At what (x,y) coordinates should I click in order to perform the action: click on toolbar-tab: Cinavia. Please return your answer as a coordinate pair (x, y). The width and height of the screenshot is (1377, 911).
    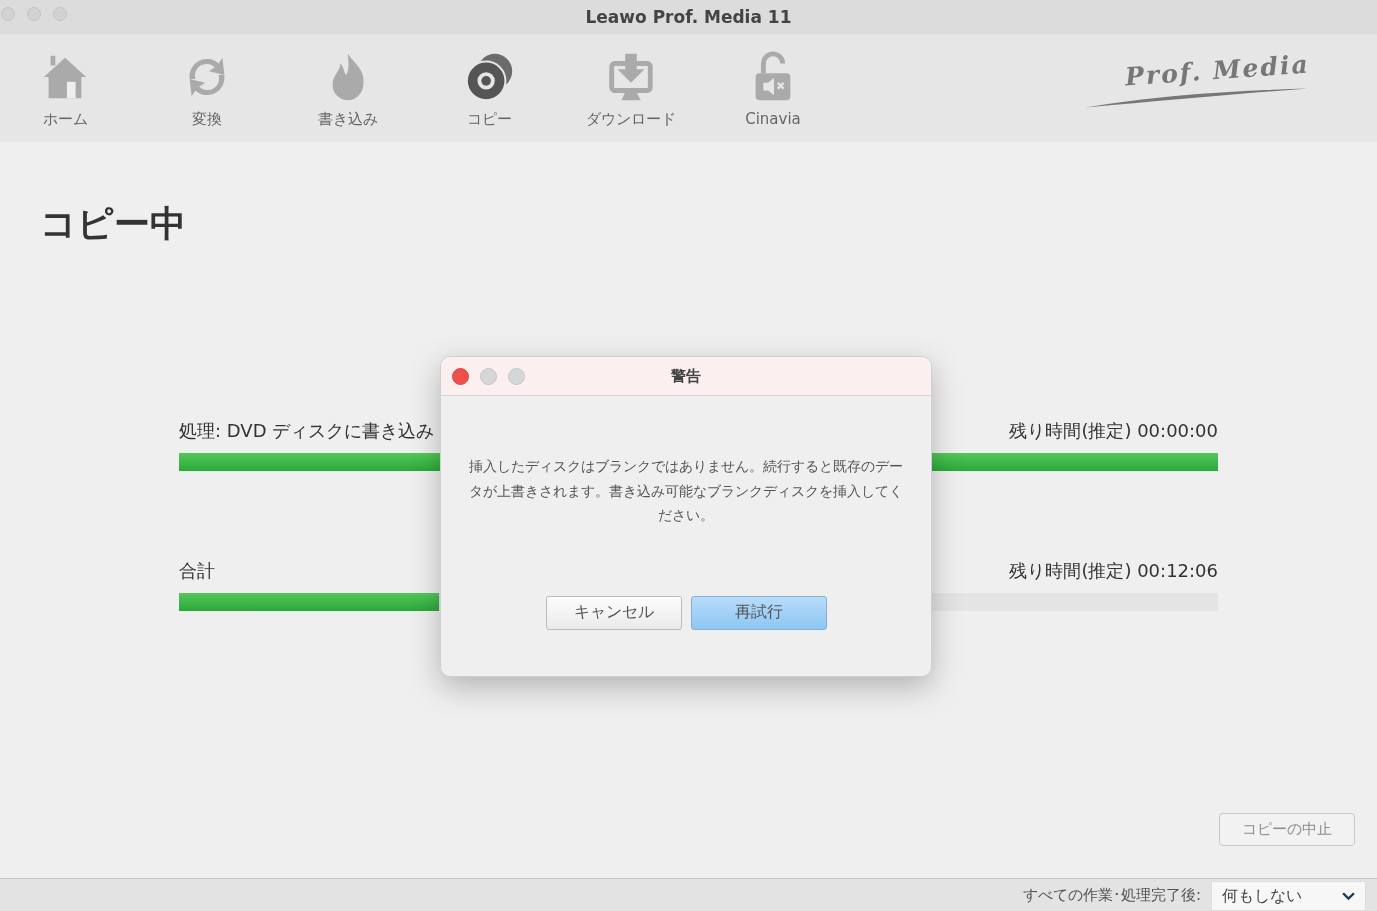
    Looking at the image, I should click on (772, 96).